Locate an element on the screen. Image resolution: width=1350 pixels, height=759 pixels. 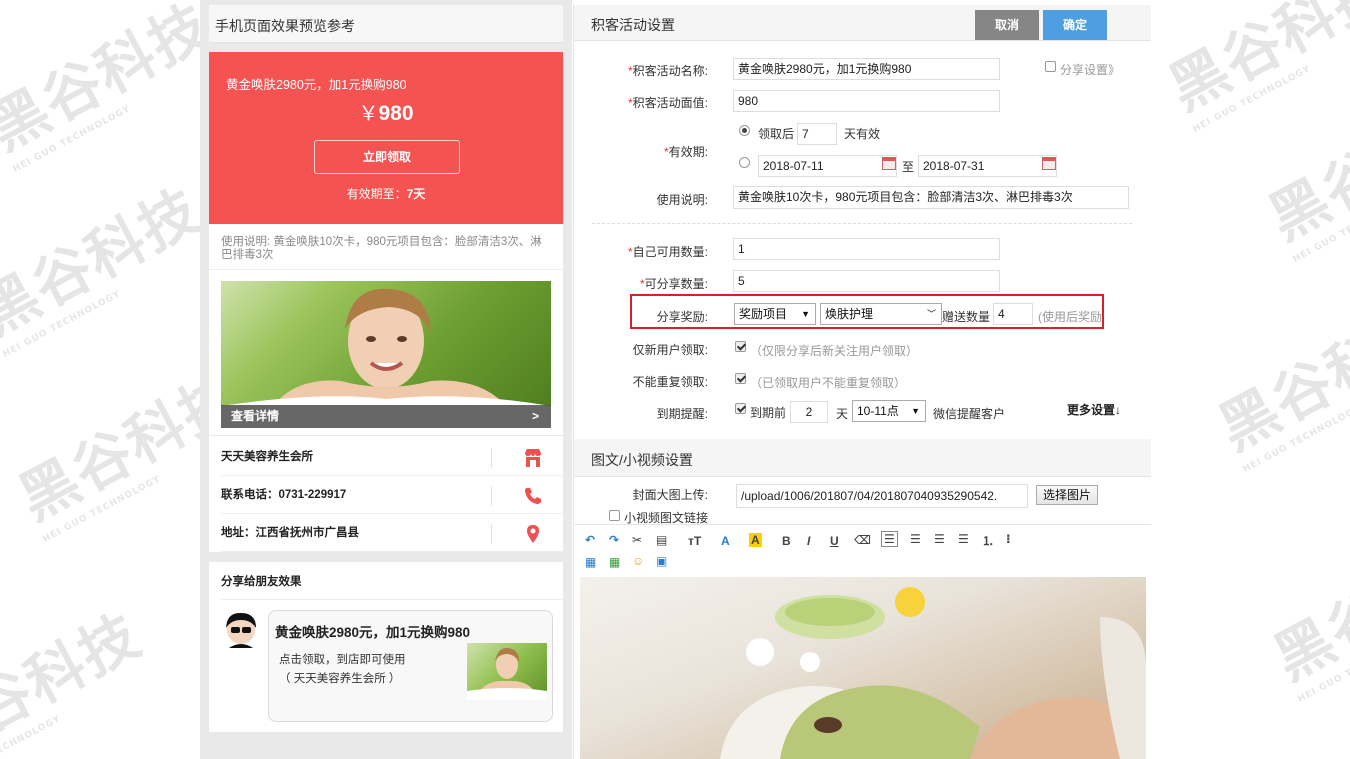
phone-row: 联系电话：0731-229917 is located at coordinates (392, 495).